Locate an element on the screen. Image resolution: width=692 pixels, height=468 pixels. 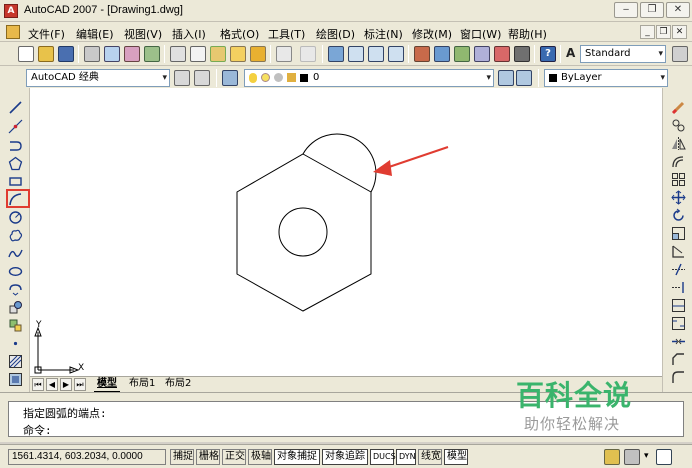
mirror-icon is located at coordinates (678, 143).